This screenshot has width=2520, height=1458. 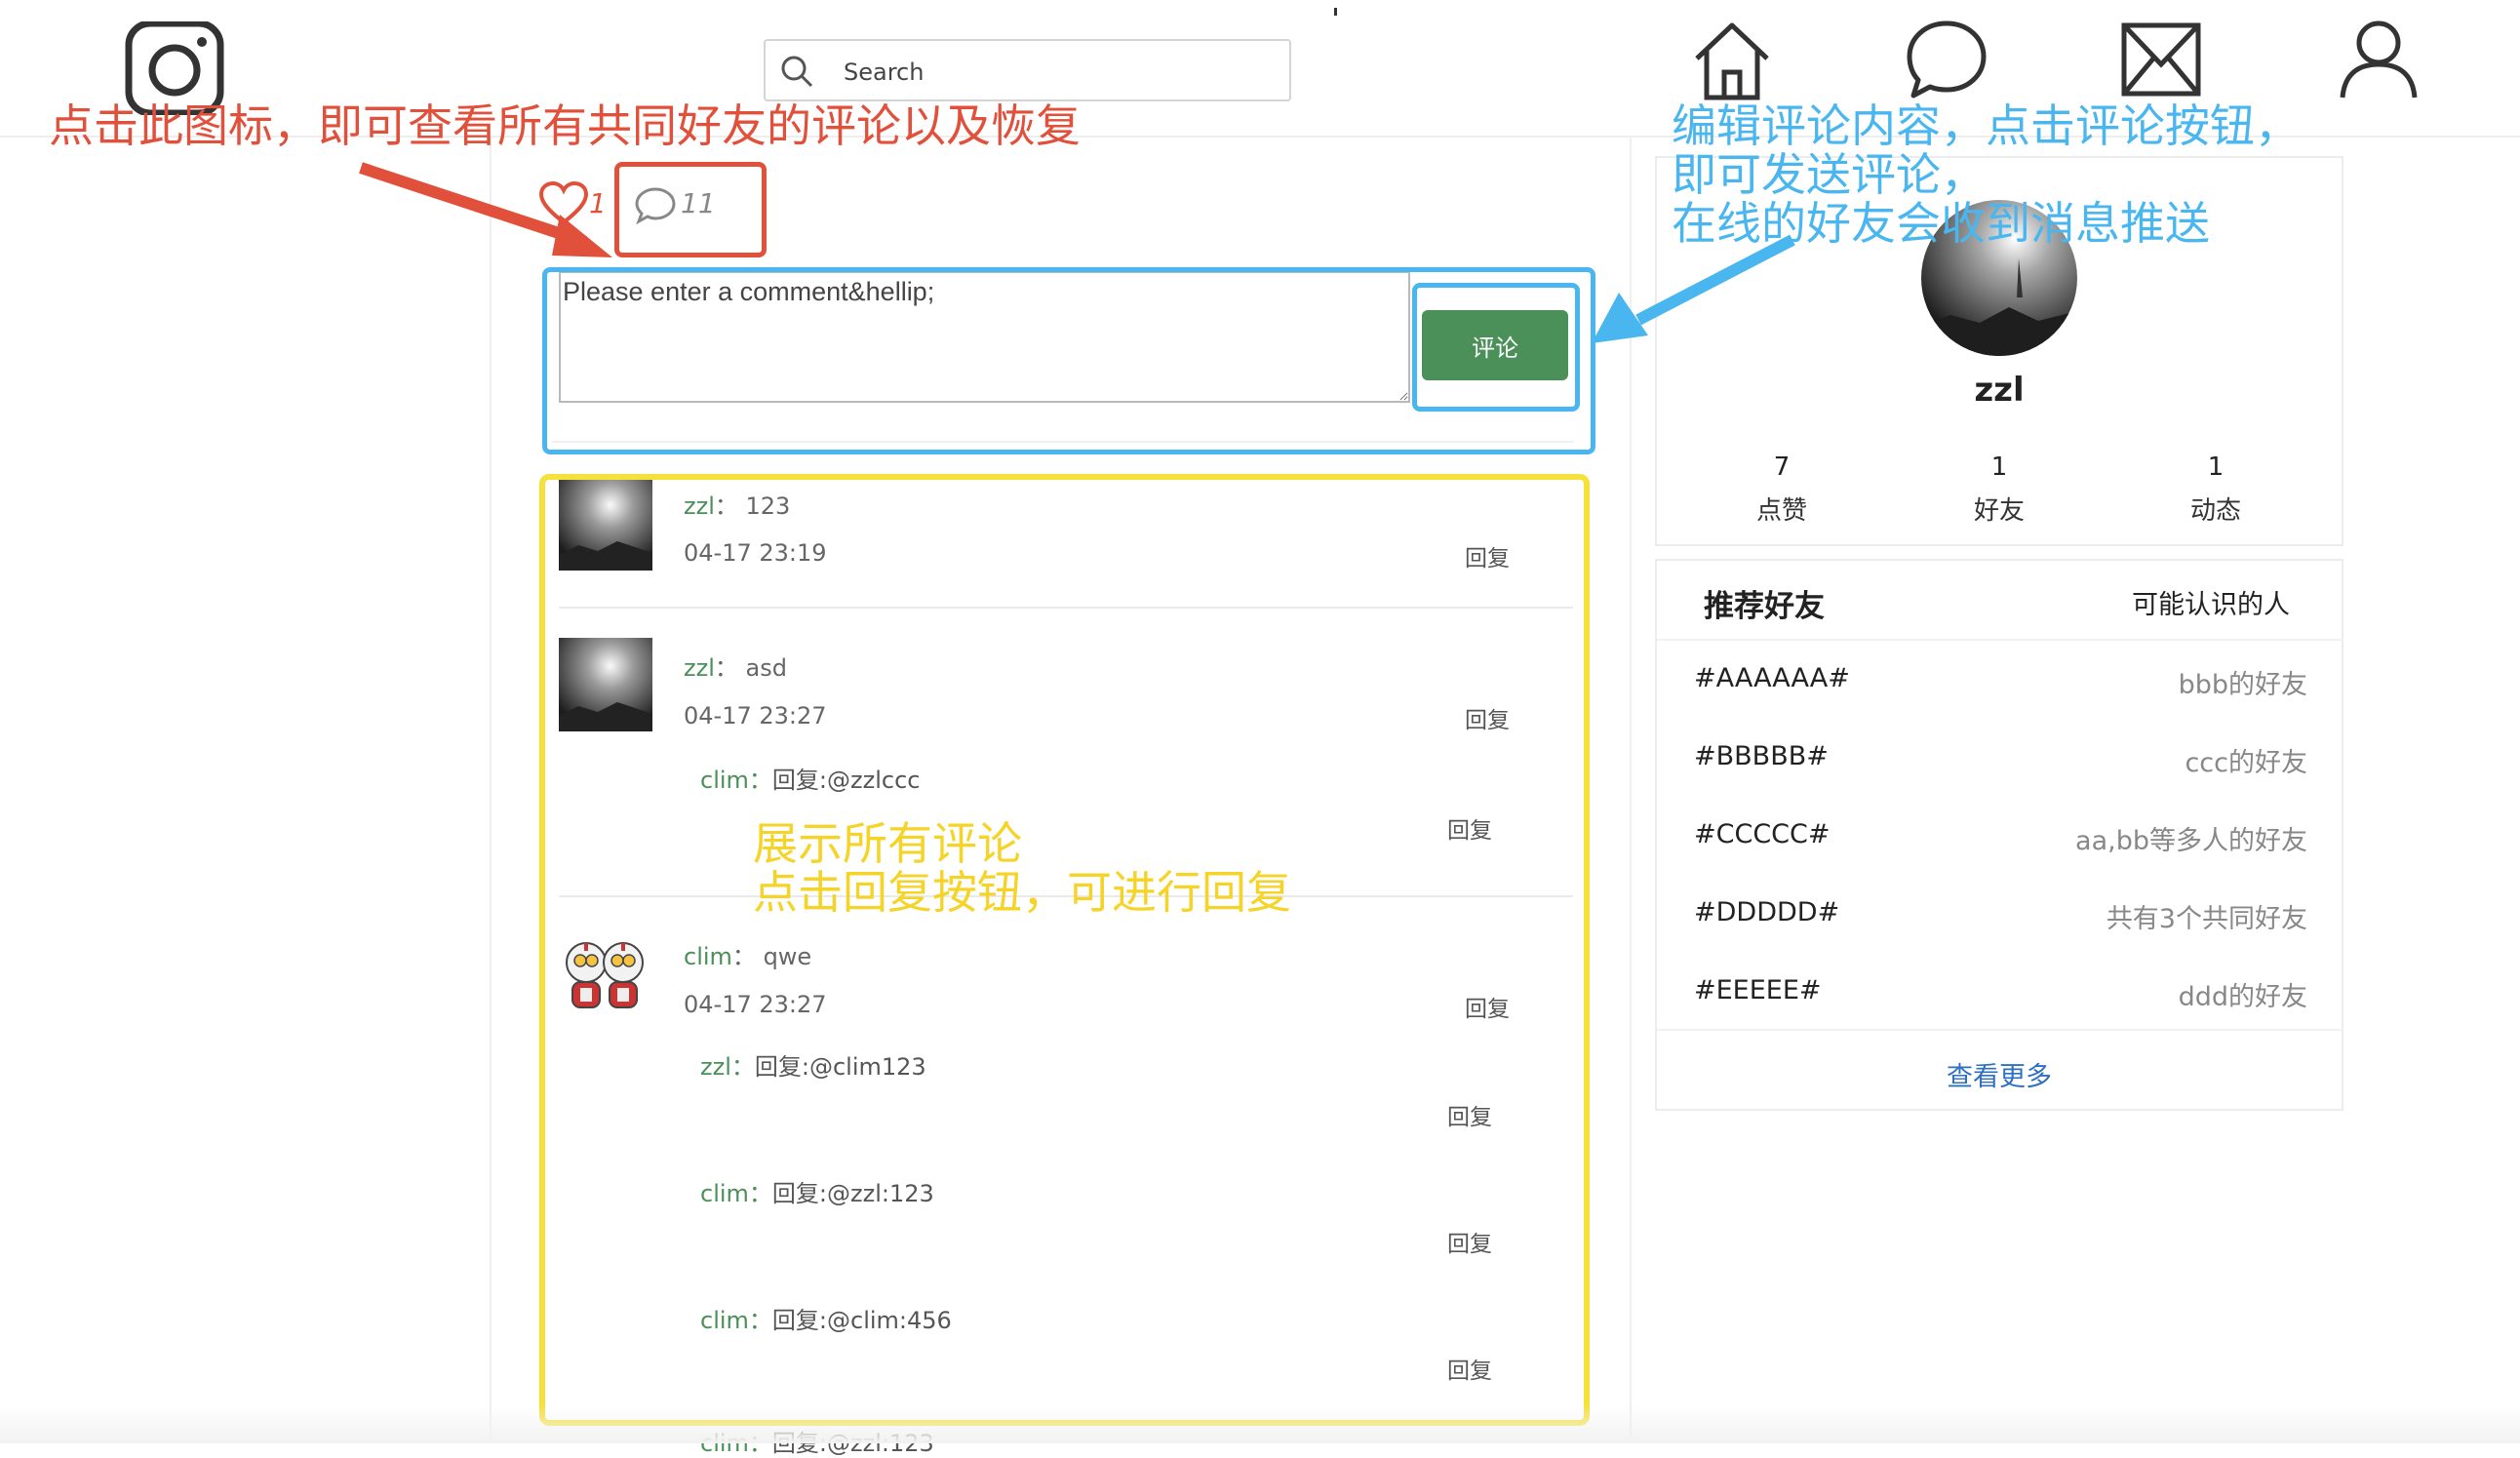 I want to click on annotation-yellow-line1: 展示所有评论, so click(x=887, y=843).